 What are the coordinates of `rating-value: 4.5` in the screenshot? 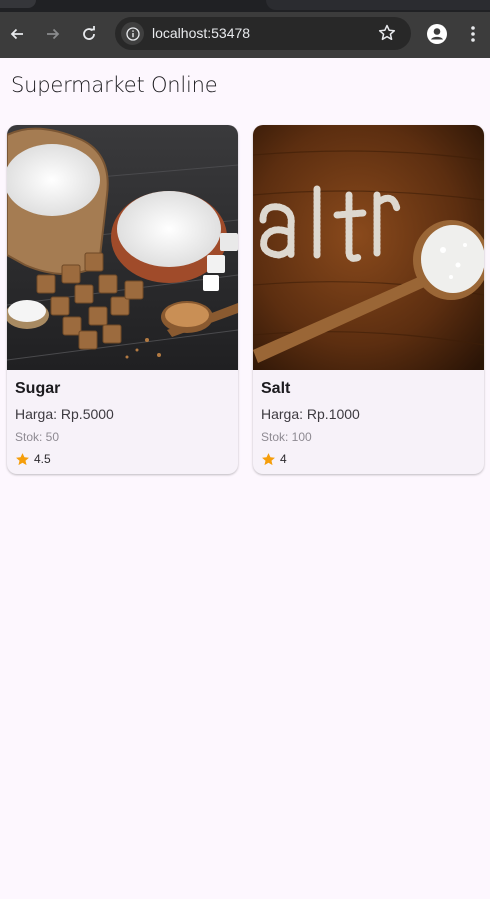 It's located at (42, 459).